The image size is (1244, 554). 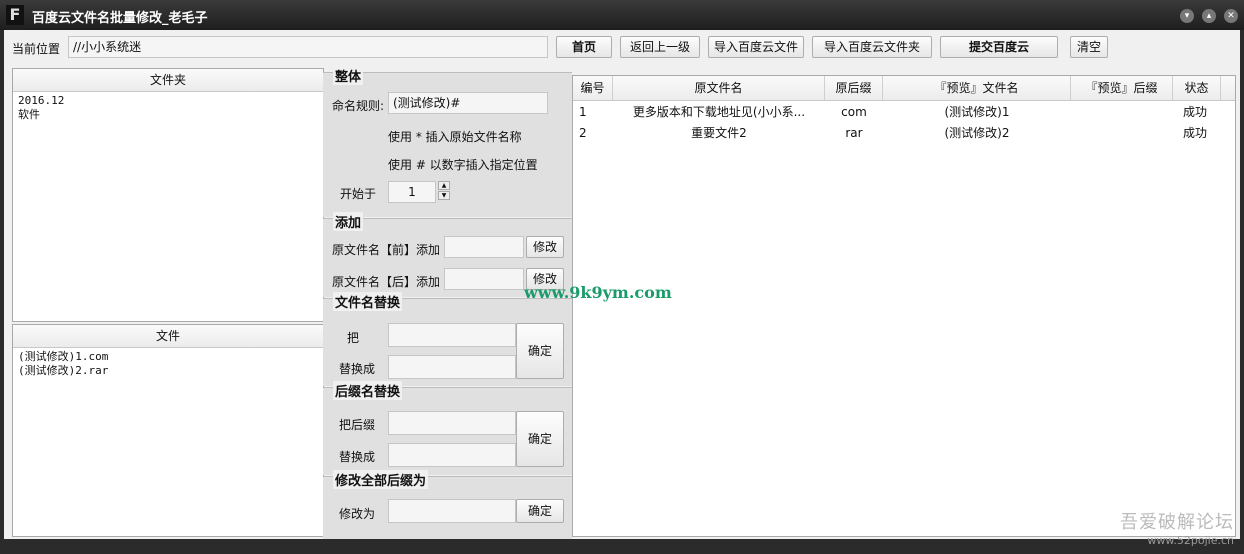 I want to click on file-item: (测试修改)2.rar, so click(x=168, y=371).